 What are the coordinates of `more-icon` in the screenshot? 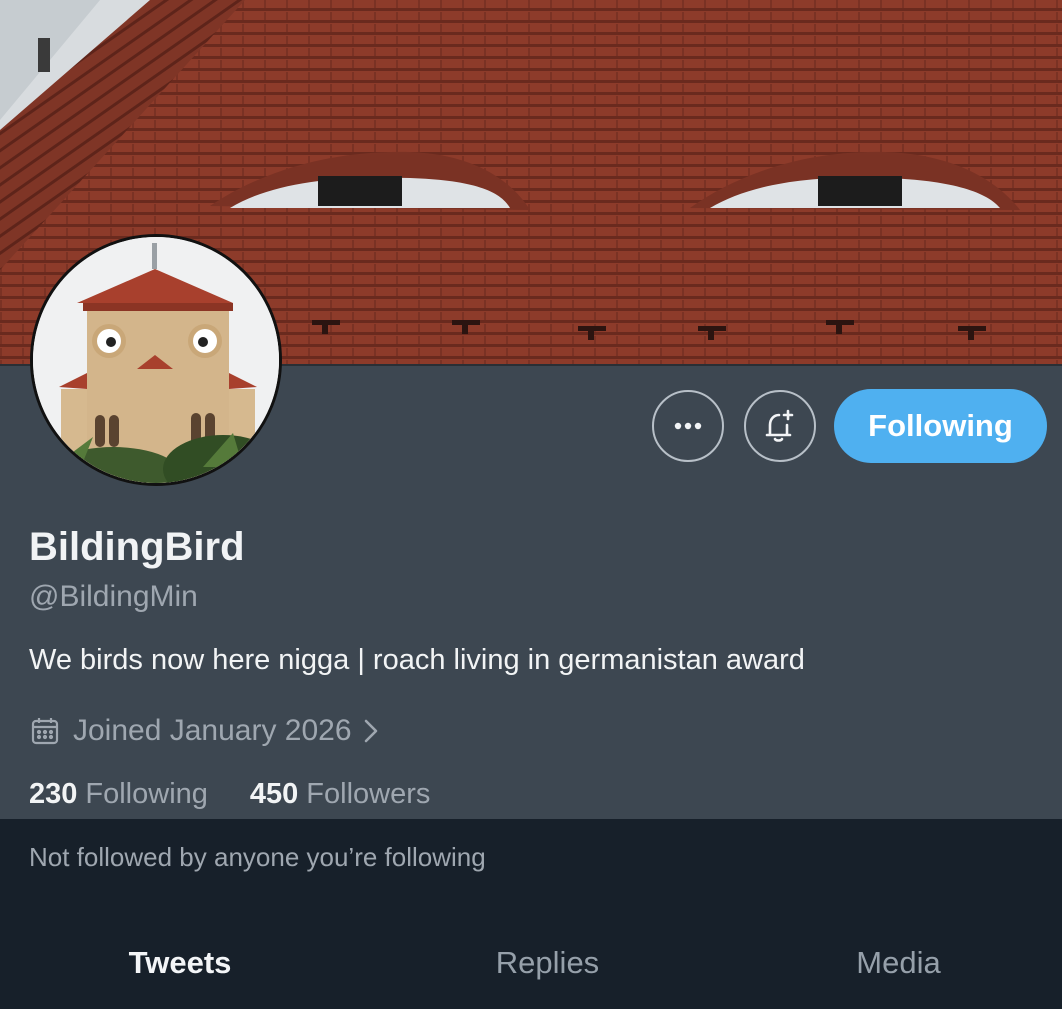 It's located at (688, 426).